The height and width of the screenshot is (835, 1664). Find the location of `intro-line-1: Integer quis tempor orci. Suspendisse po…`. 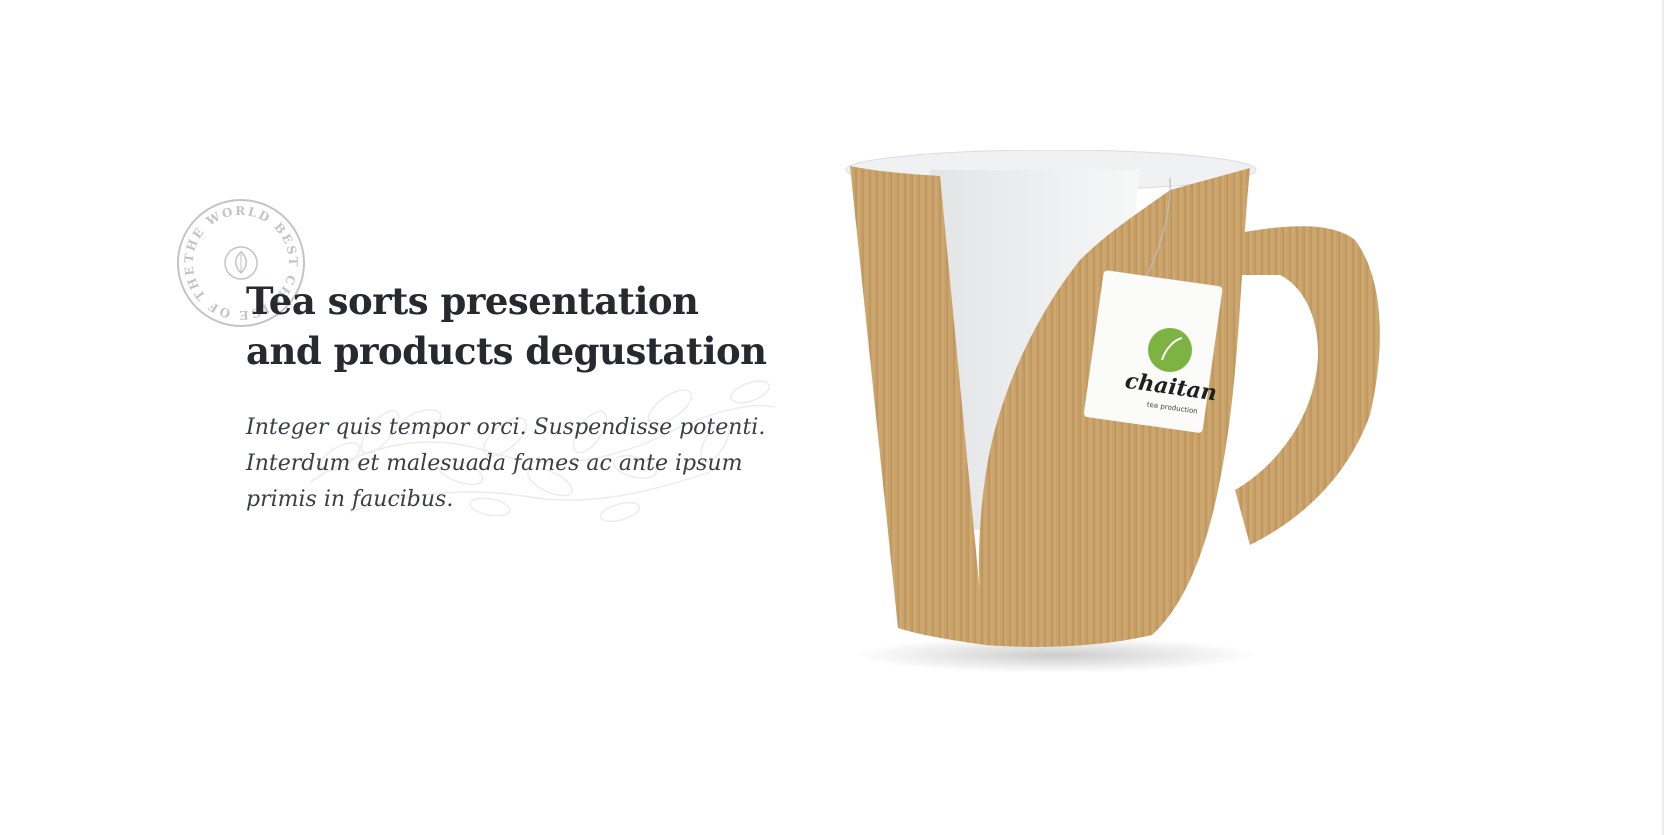

intro-line-1: Integer quis tempor orci. Suspendisse po… is located at coordinates (506, 427).